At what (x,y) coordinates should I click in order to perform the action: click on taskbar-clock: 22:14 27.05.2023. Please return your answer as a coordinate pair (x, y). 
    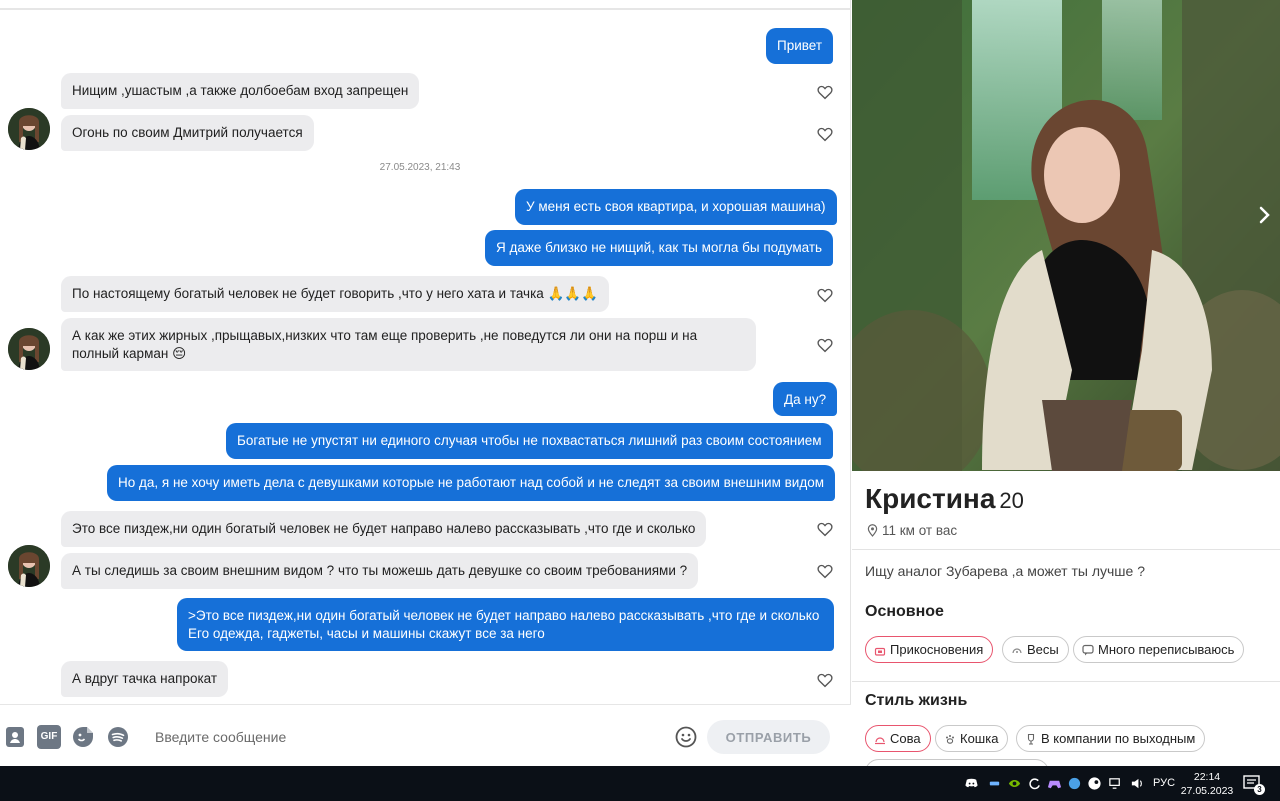
    Looking at the image, I should click on (1207, 784).